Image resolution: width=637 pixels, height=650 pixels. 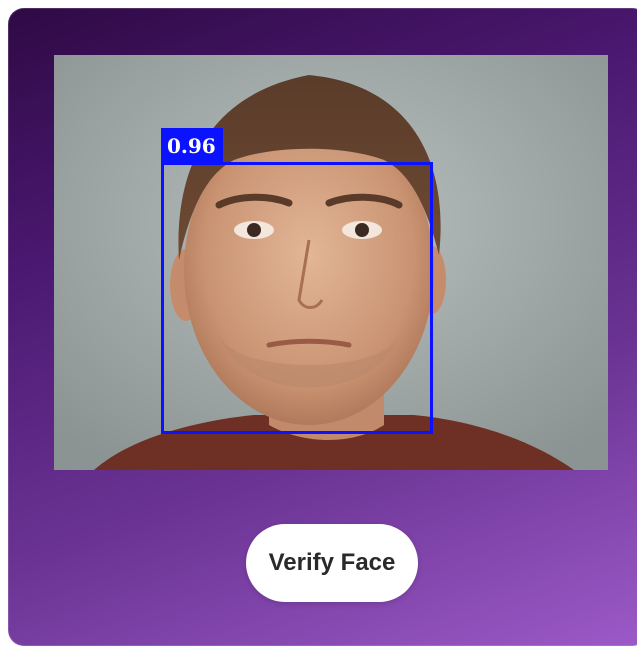 What do you see at coordinates (192, 146) in the screenshot?
I see `confidence-label: 0.96` at bounding box center [192, 146].